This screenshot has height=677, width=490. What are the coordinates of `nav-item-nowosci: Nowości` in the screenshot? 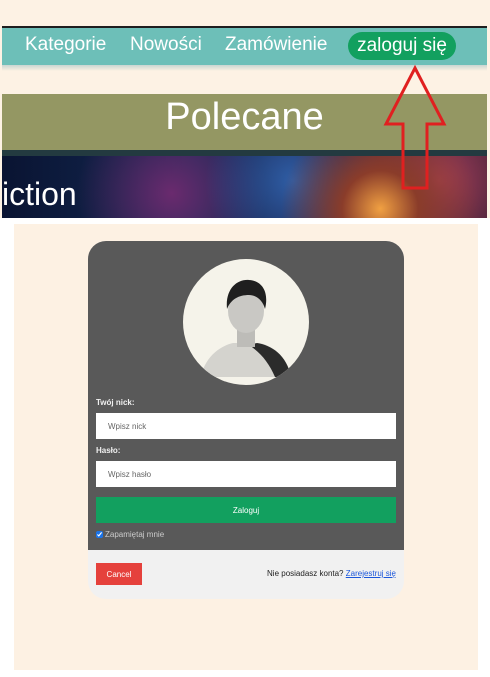 It's located at (166, 45).